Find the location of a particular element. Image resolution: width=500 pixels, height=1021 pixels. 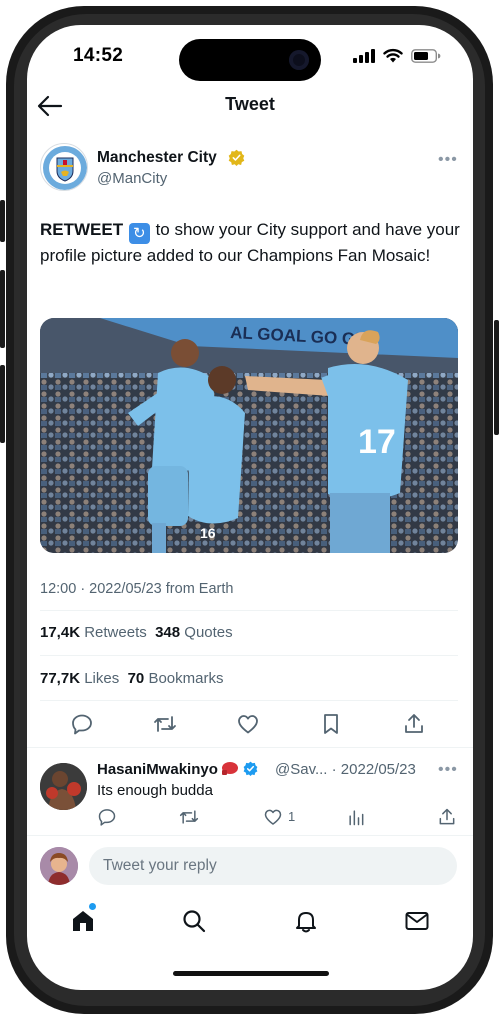

volume-down-button is located at coordinates (2, 404).